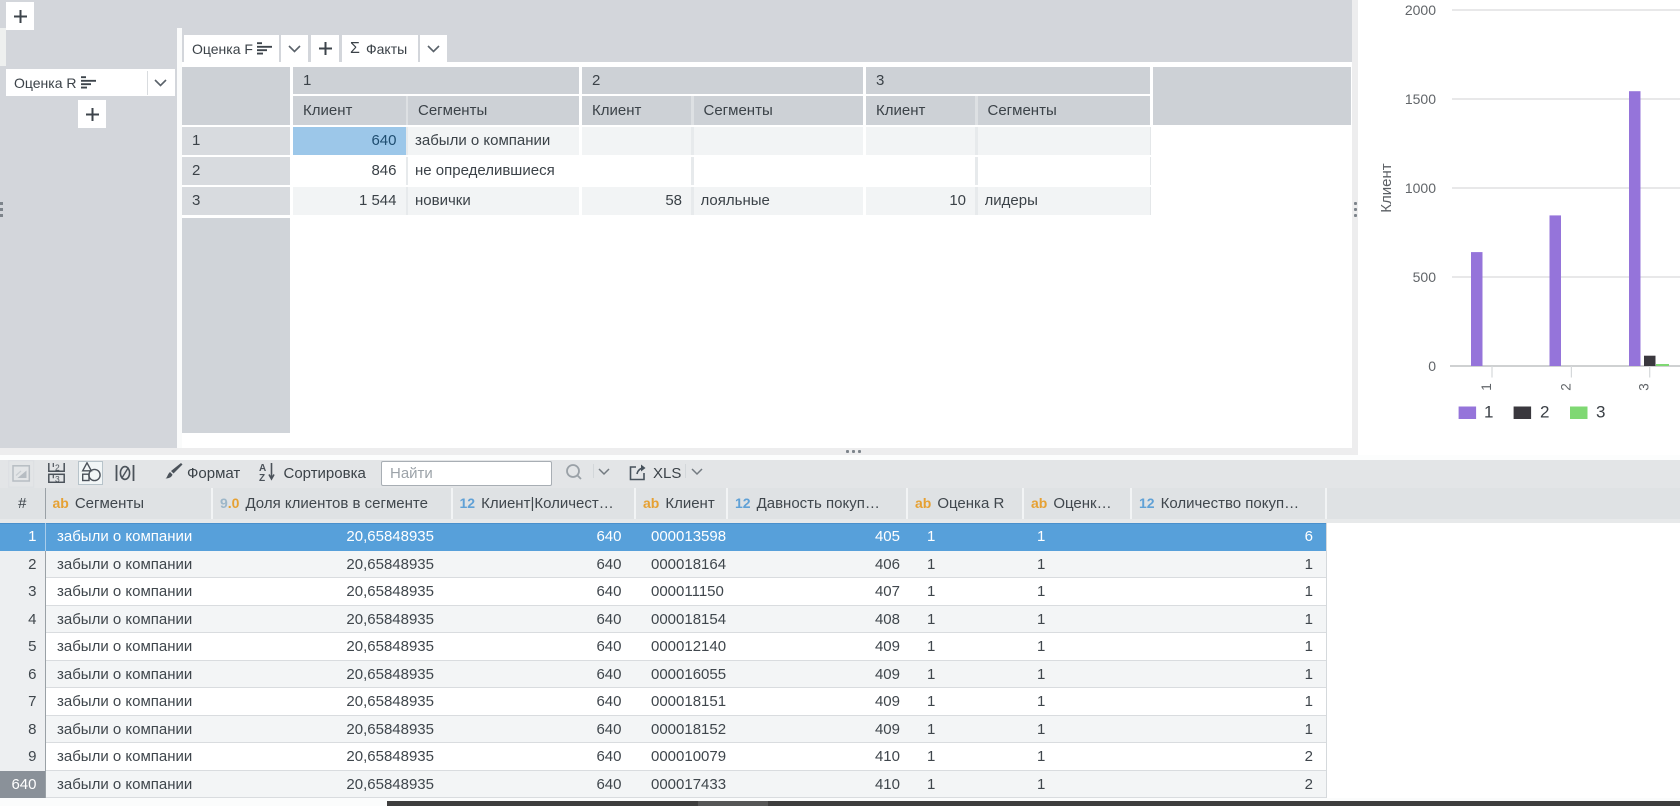 This screenshot has height=806, width=1680. I want to click on svg-text: 500, so click(1425, 277).